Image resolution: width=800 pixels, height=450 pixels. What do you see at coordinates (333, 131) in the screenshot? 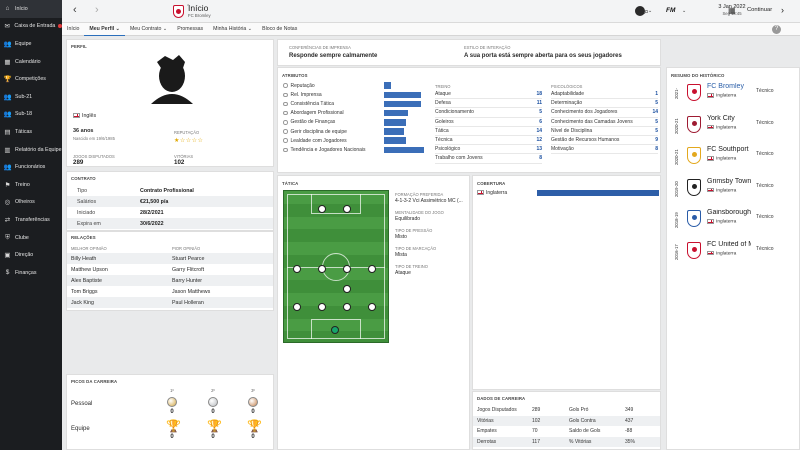
I see `attribute-row: Gerir disciplina de equipe` at bounding box center [333, 131].